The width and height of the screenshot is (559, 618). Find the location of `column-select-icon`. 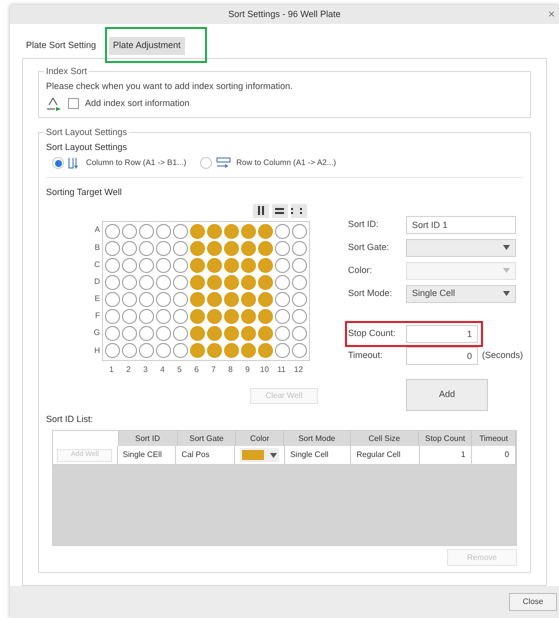

column-select-icon is located at coordinates (260, 211).